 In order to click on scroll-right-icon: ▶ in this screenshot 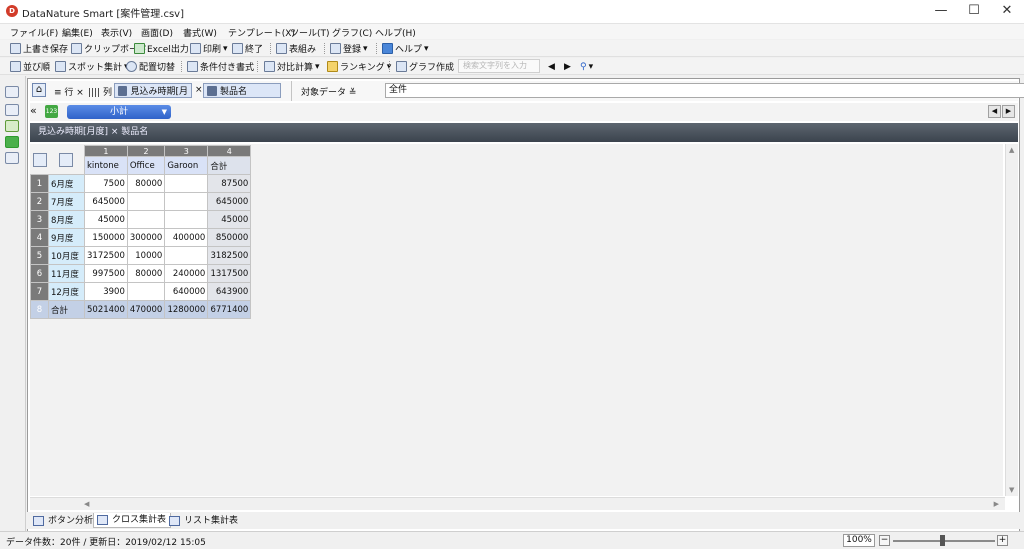, I will do `click(996, 504)`.